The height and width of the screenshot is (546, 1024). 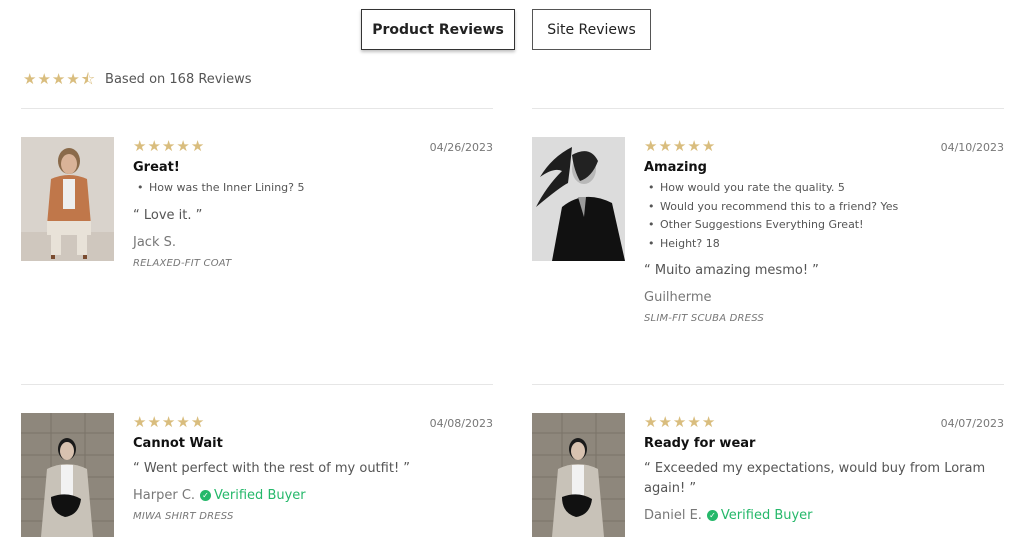 I want to click on review-date: 04/10/2023, so click(x=972, y=147).